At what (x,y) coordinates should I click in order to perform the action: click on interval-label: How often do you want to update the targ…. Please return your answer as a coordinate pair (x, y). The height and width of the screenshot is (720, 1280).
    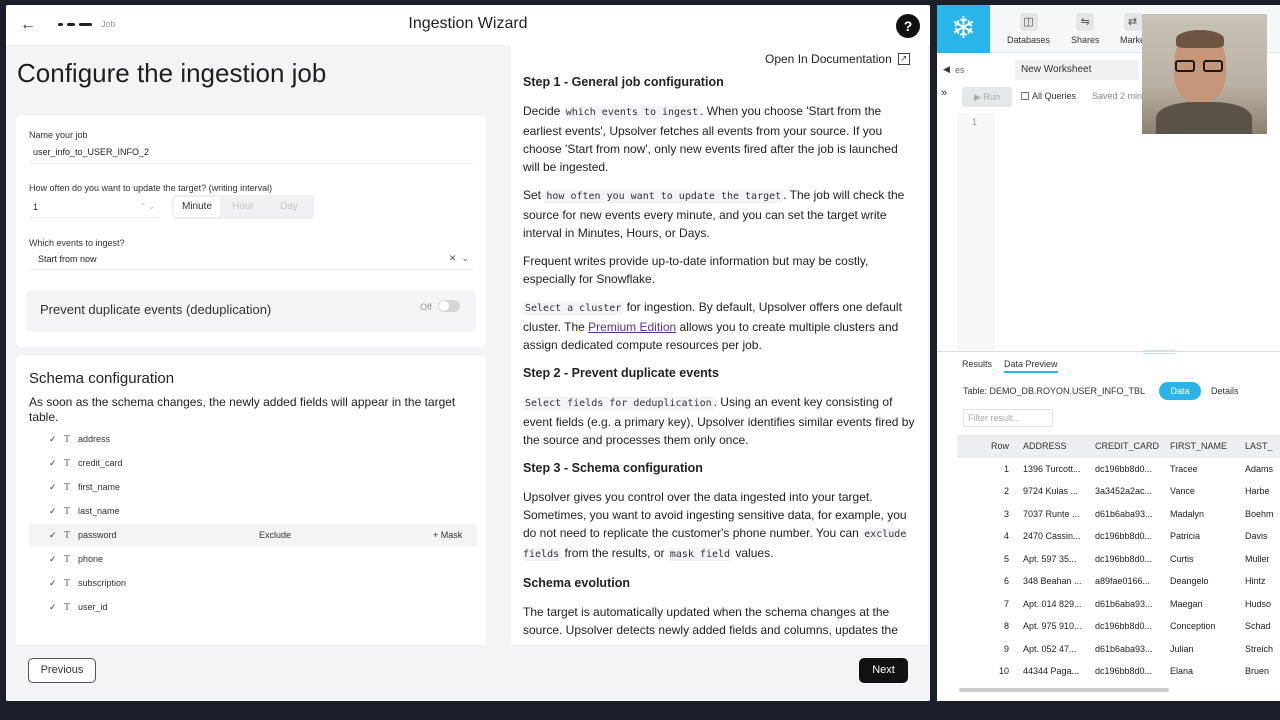
    Looking at the image, I should click on (151, 188).